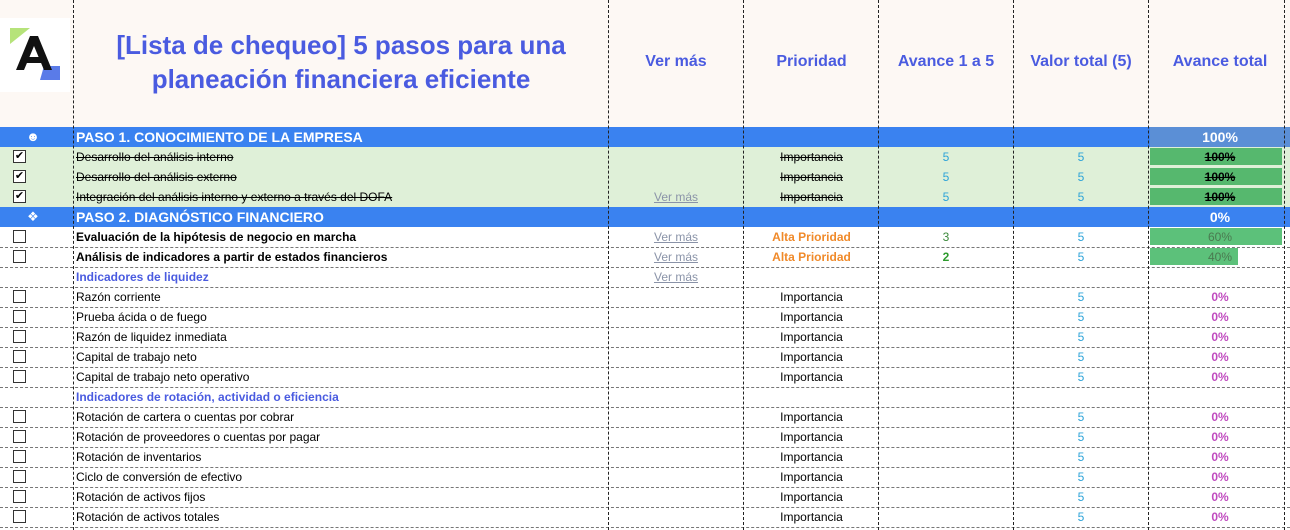 This screenshot has height=530, width=1290. Describe the element at coordinates (645, 317) in the screenshot. I see `table-row: Prueba ácida o de fuego Importancia 5 0%` at that location.